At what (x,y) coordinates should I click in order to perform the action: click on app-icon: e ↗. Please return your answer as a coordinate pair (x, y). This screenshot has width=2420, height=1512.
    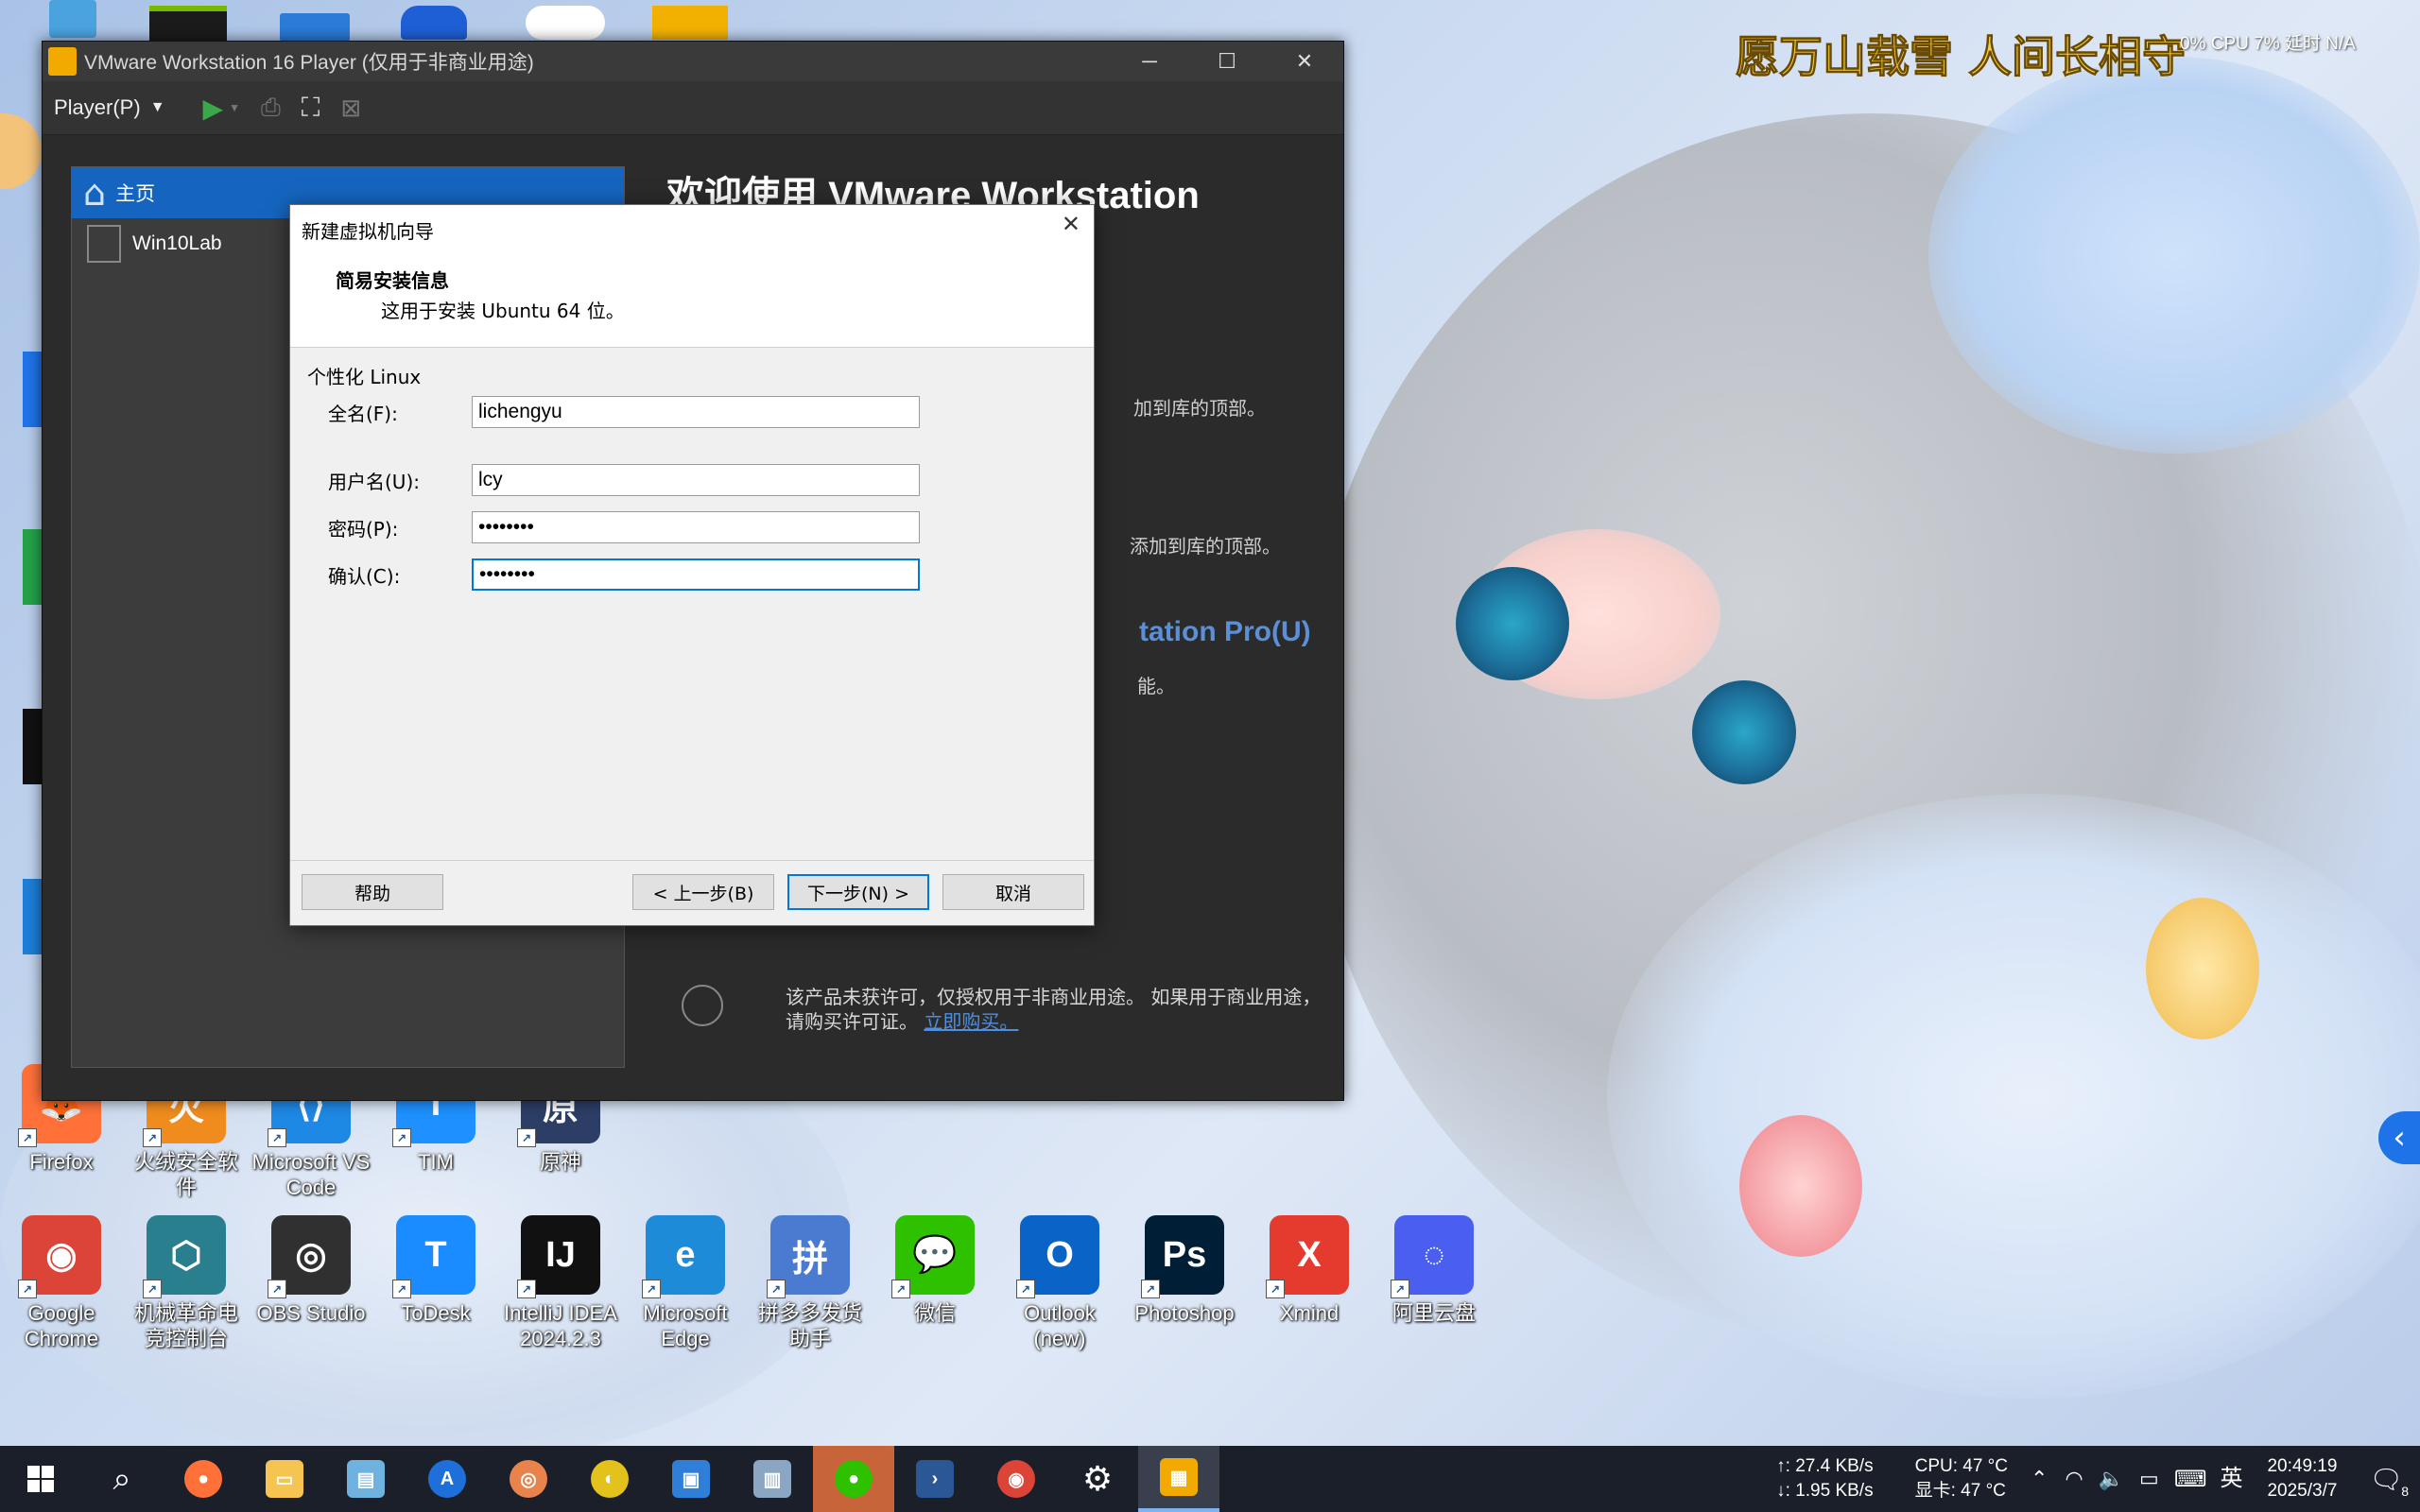
    Looking at the image, I should click on (683, 1256).